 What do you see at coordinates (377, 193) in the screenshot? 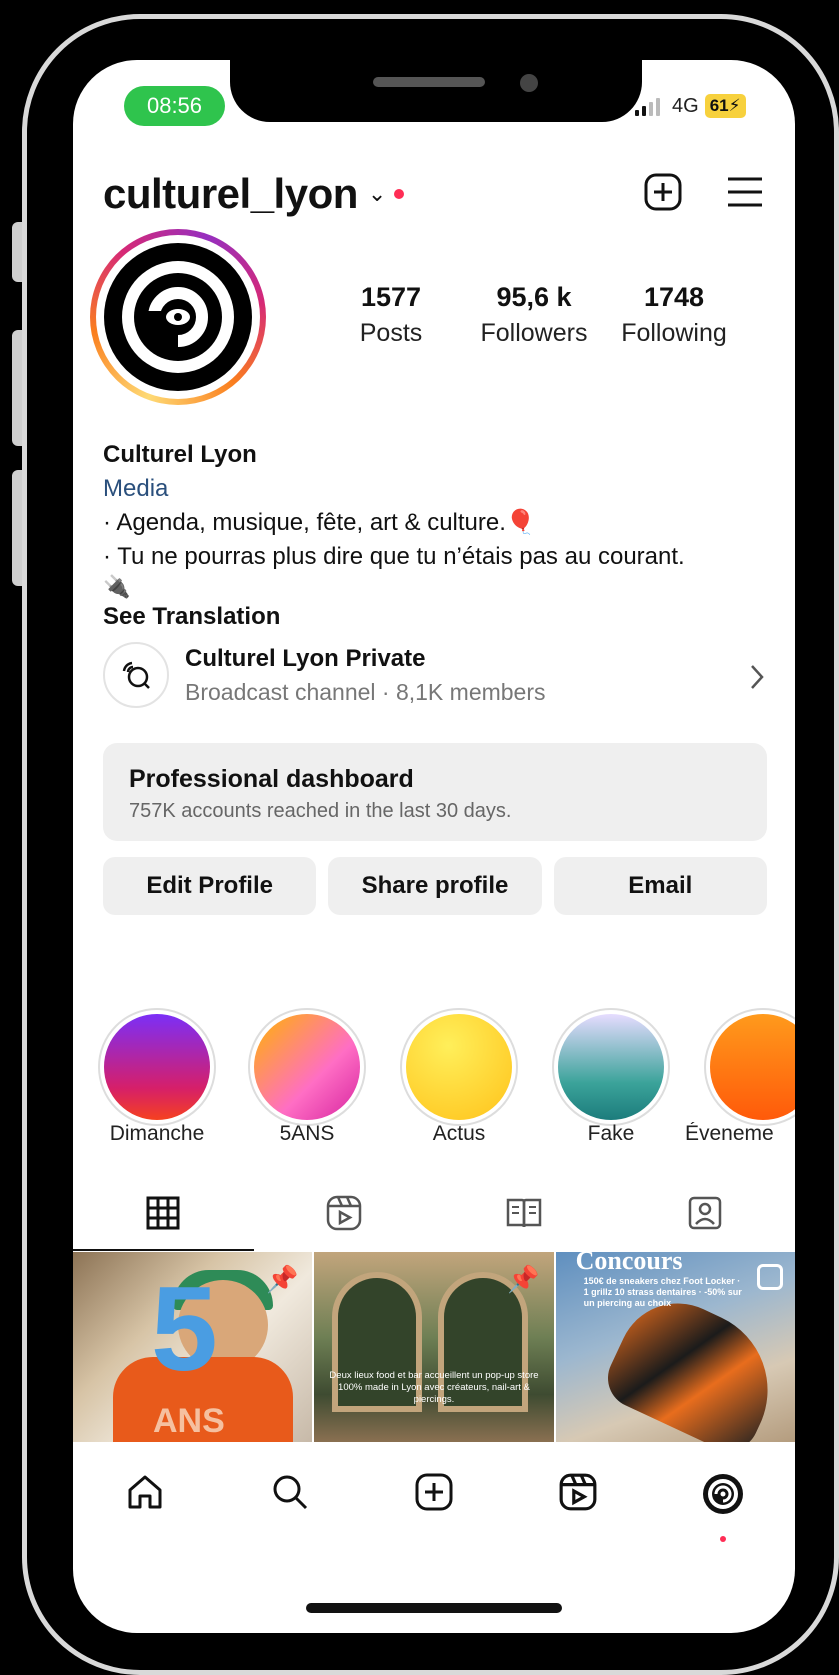
I see `chevron-down-icon: ⌄` at bounding box center [377, 193].